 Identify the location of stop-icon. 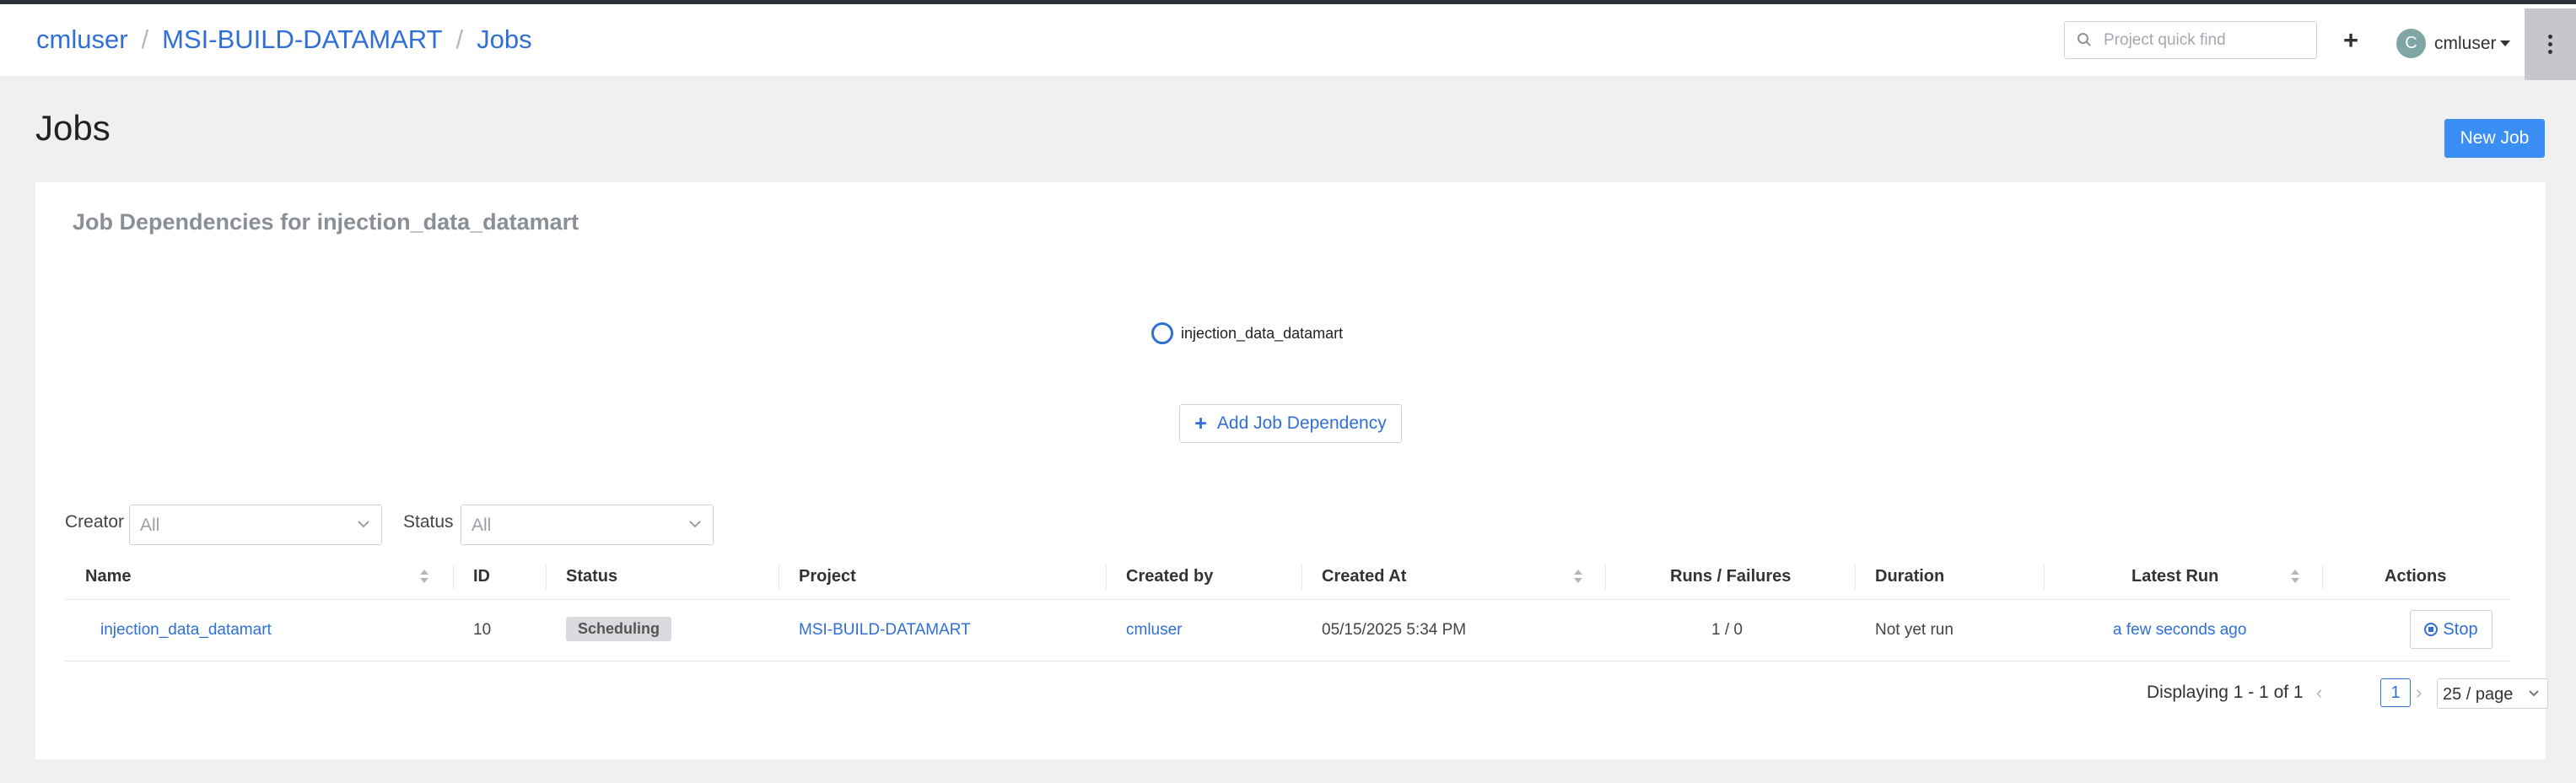
(2431, 629).